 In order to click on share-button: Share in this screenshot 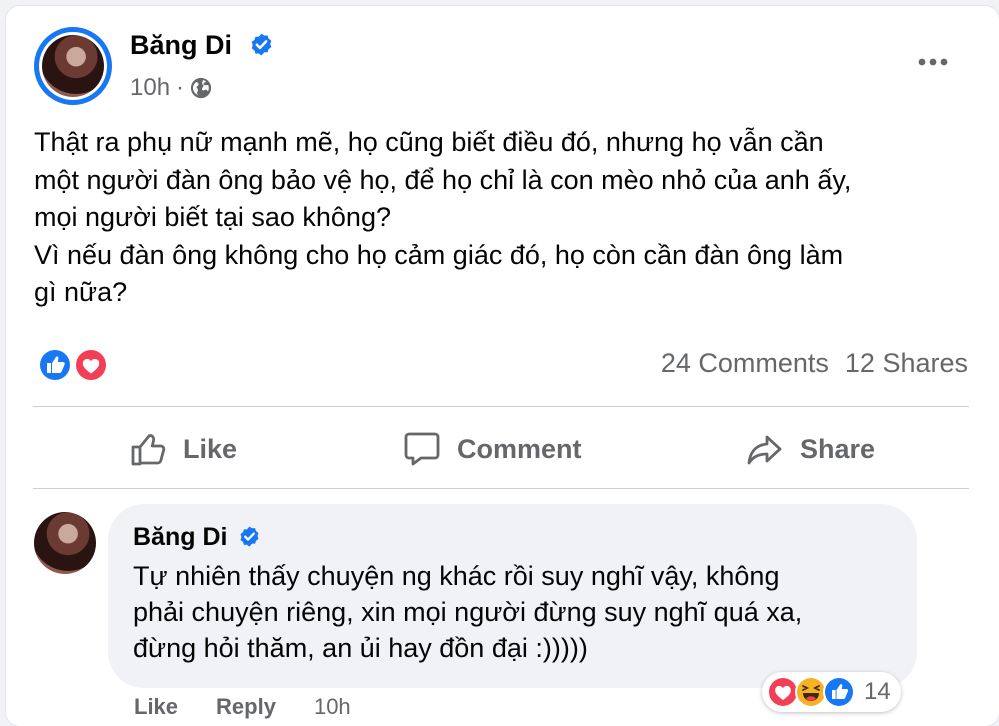, I will do `click(810, 449)`.